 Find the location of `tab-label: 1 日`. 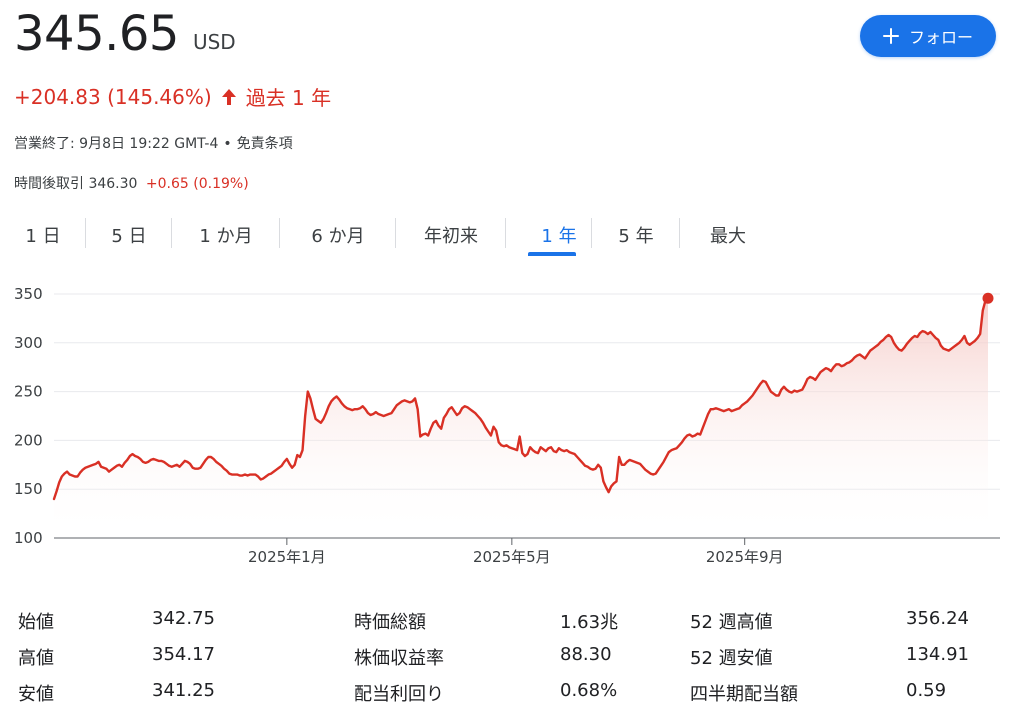

tab-label: 1 日 is located at coordinates (43, 236).